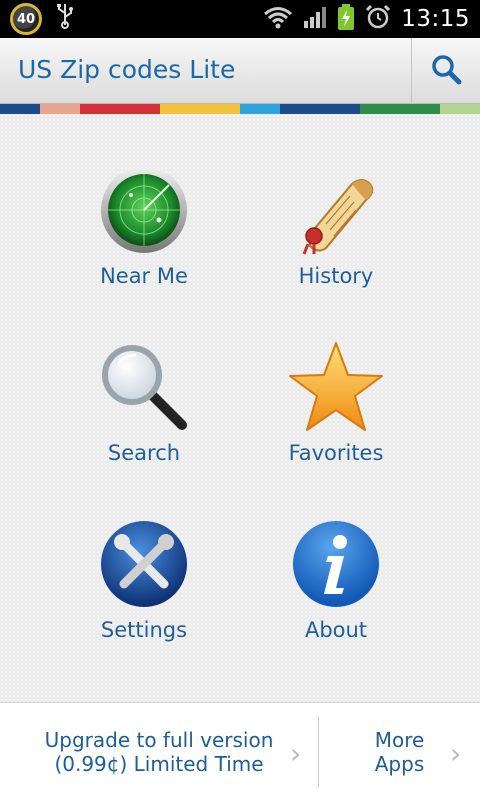  I want to click on menu-item-label: About, so click(336, 630).